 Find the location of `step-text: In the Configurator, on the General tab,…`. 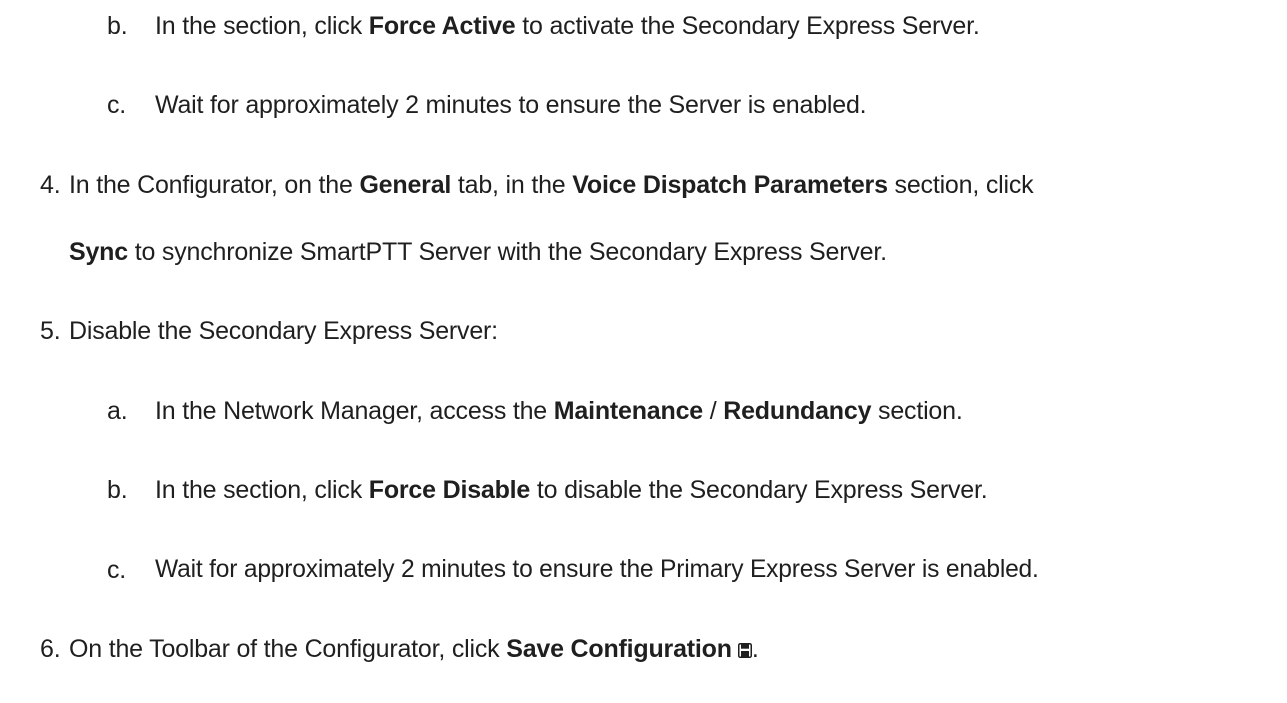

step-text: In the Configurator, on the General tab,… is located at coordinates (551, 185).